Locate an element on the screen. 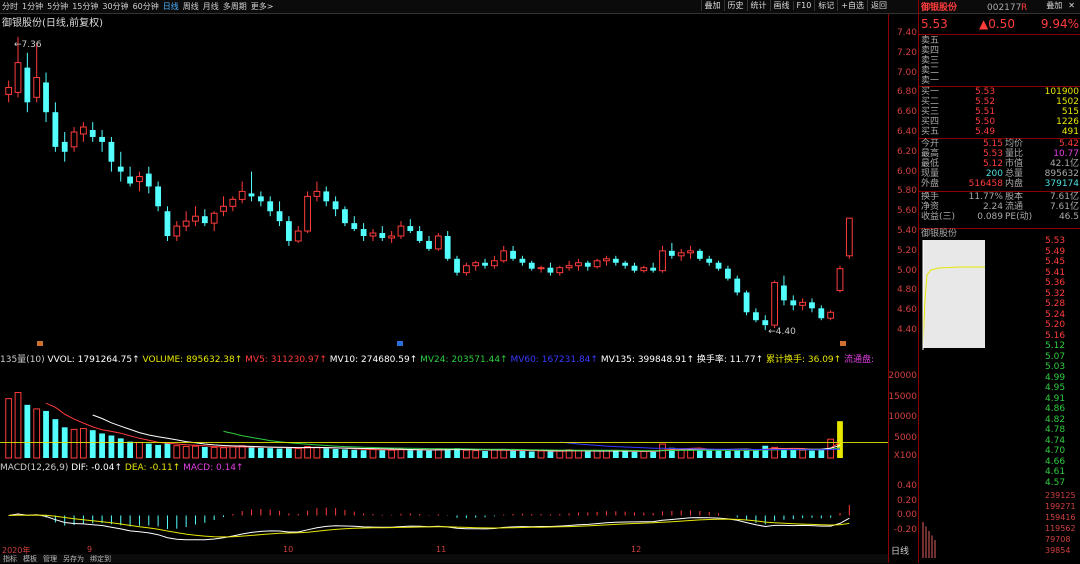  stat-value: 516458 is located at coordinates (985, 184).